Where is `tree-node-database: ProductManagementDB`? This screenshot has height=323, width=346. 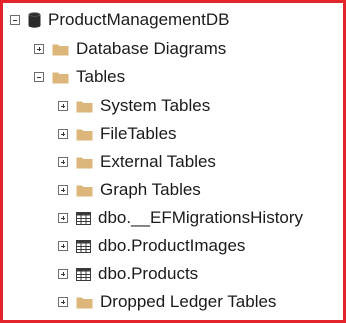 tree-node-database: ProductManagementDB is located at coordinates (119, 20).